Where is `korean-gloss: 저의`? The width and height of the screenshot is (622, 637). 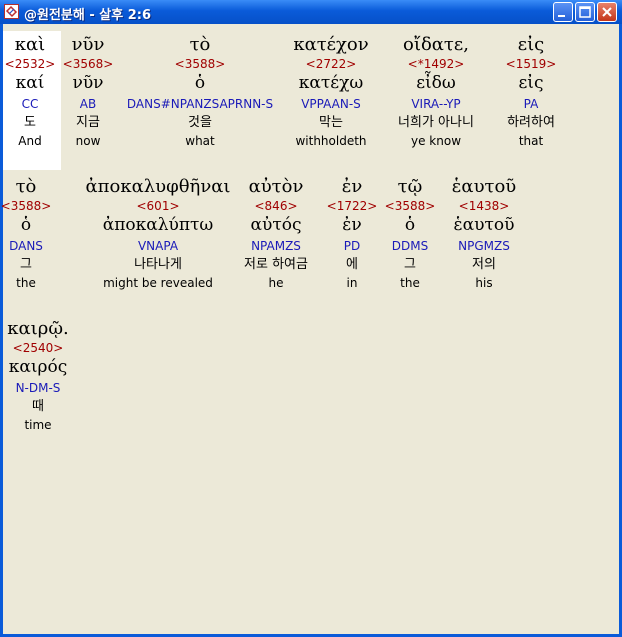 korean-gloss: 저의 is located at coordinates (484, 264).